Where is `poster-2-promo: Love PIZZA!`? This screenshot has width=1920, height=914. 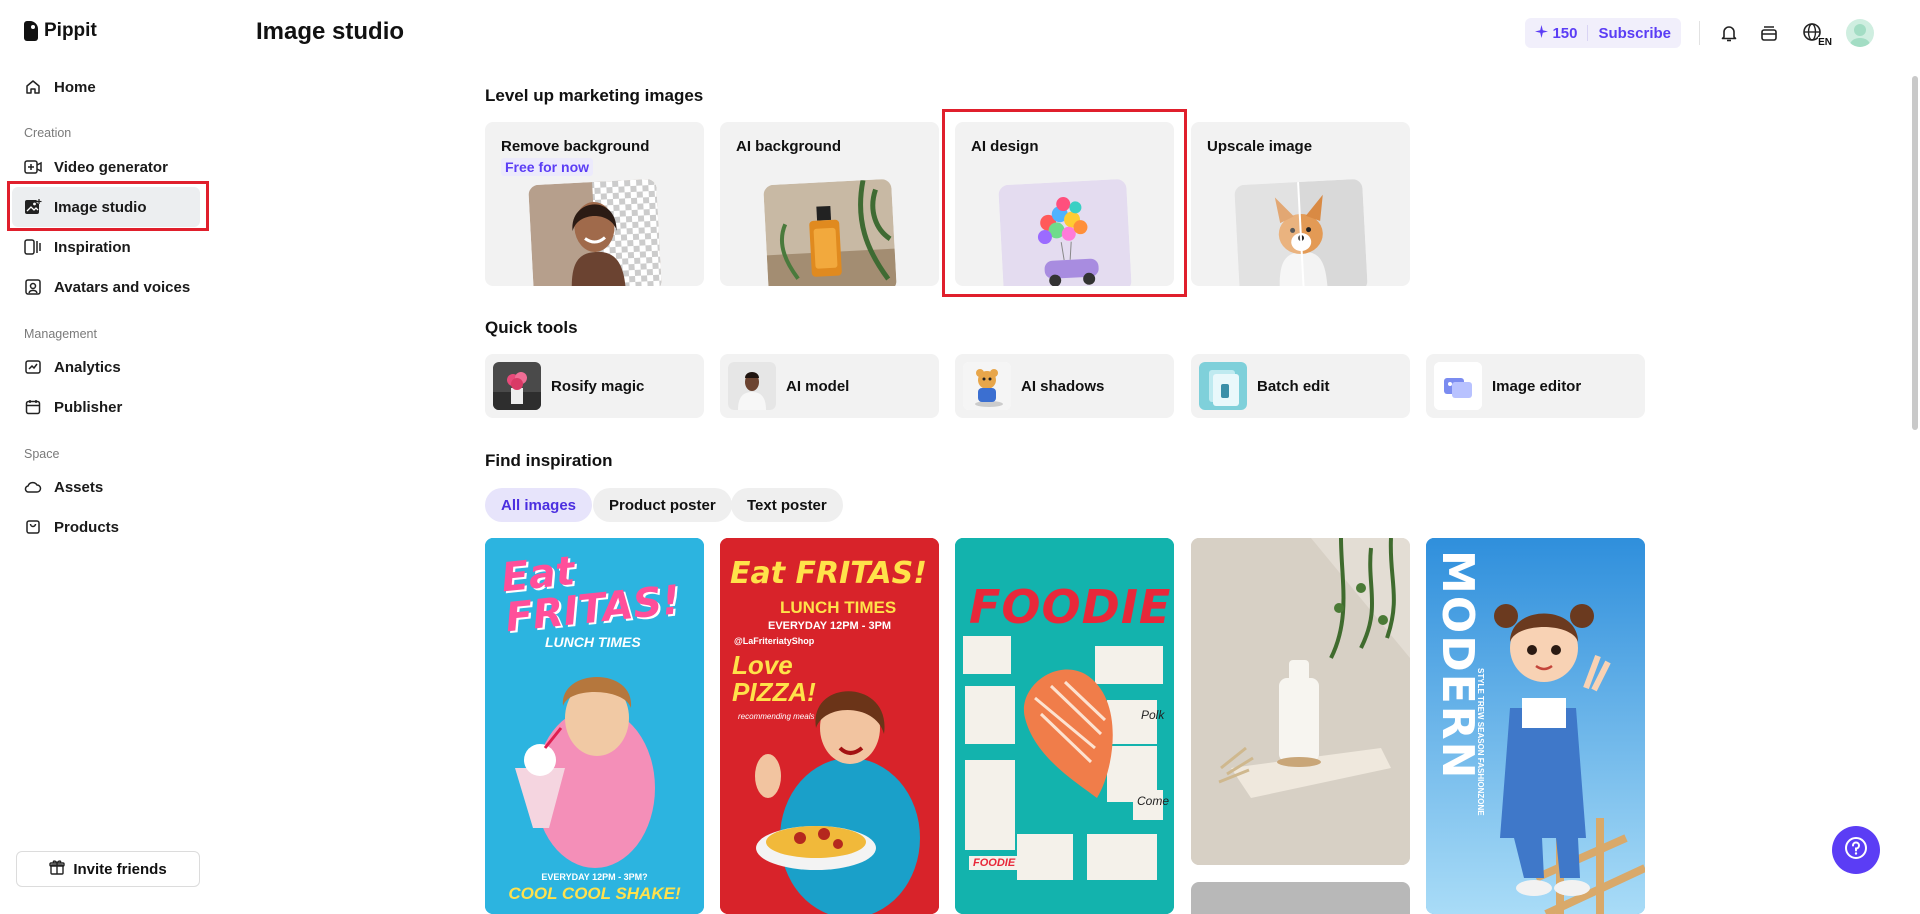
poster-2-promo: Love PIZZA! is located at coordinates (774, 678).